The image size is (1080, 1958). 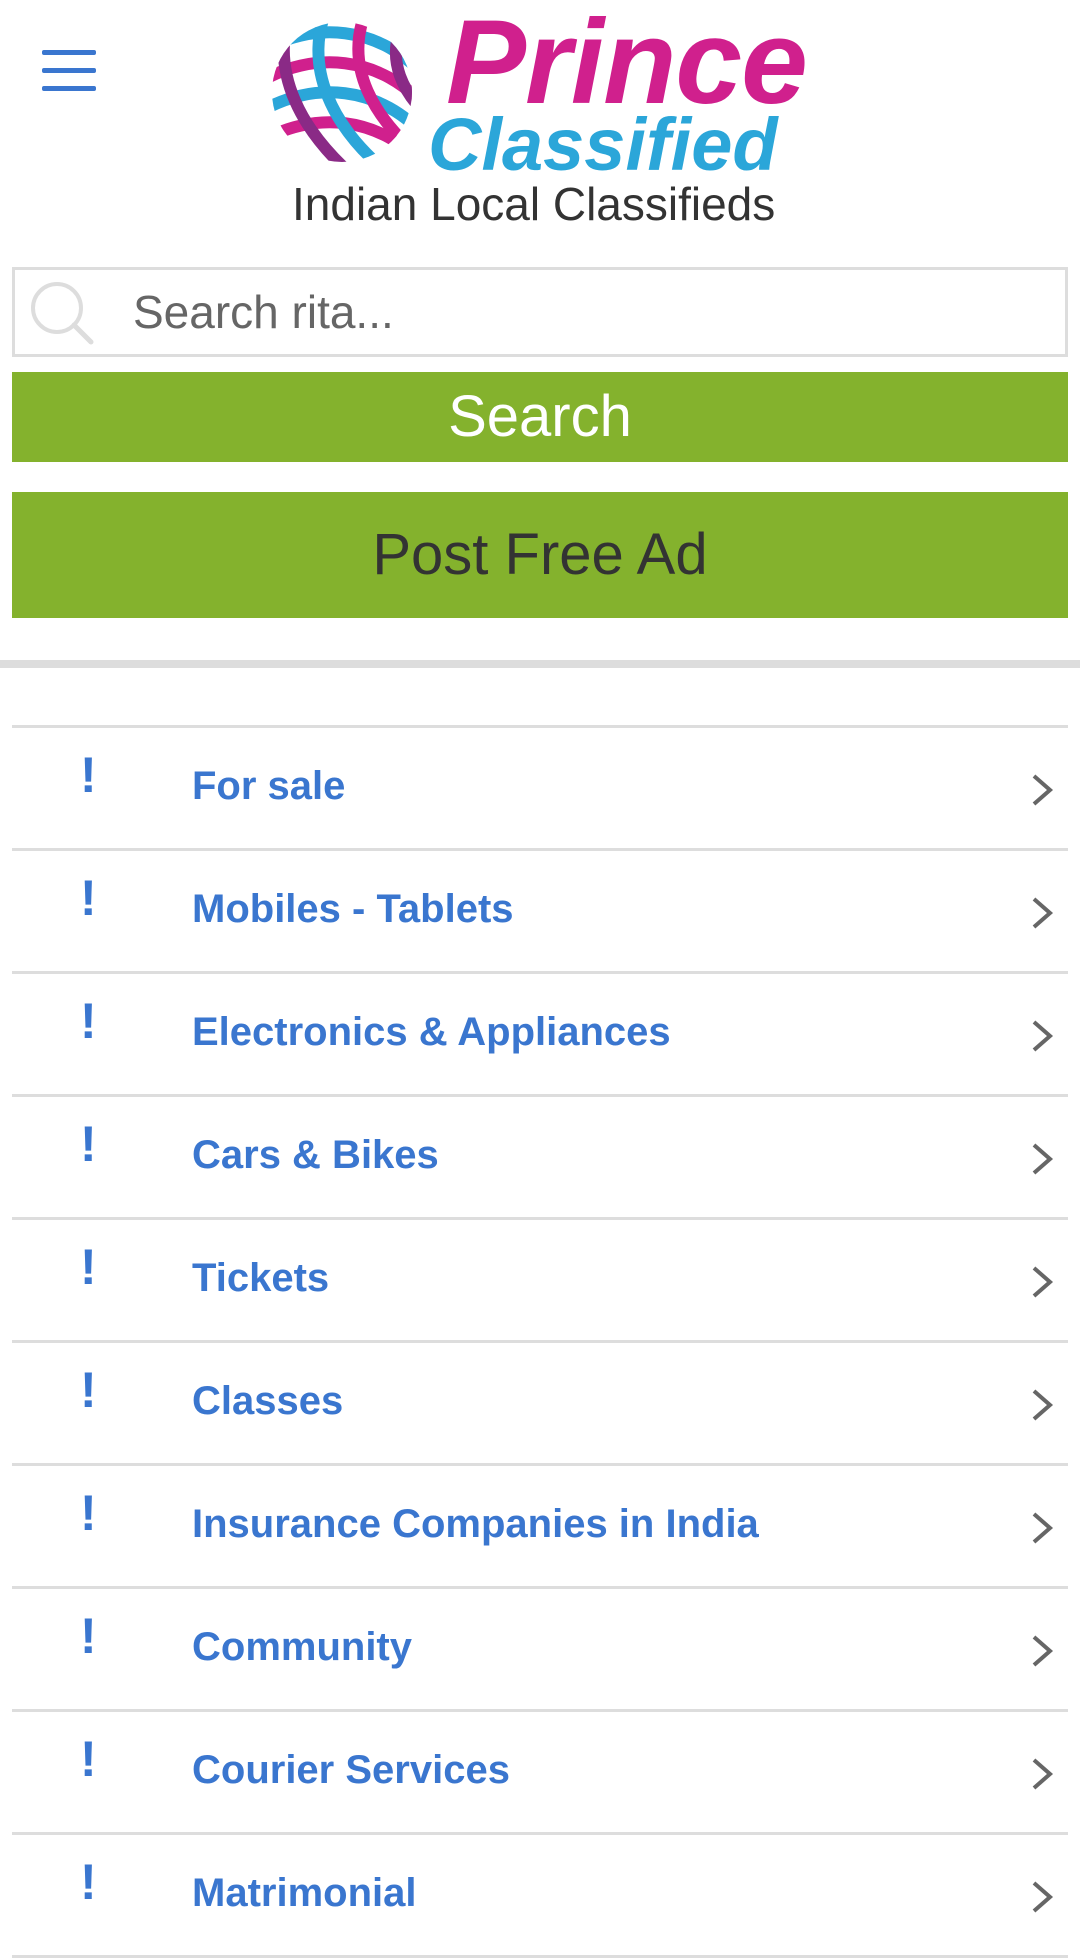 I want to click on category-item-cars-bikes: ! Cars & Bikes, so click(x=540, y=1158).